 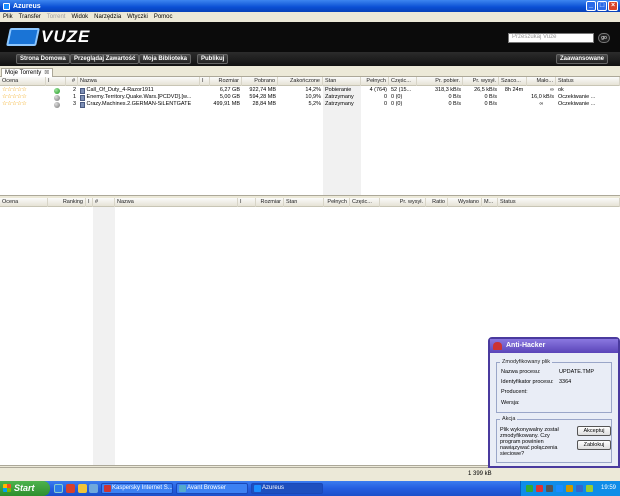 What do you see at coordinates (526, 362) in the screenshot?
I see `group-label: Zmodyfikowany plik` at bounding box center [526, 362].